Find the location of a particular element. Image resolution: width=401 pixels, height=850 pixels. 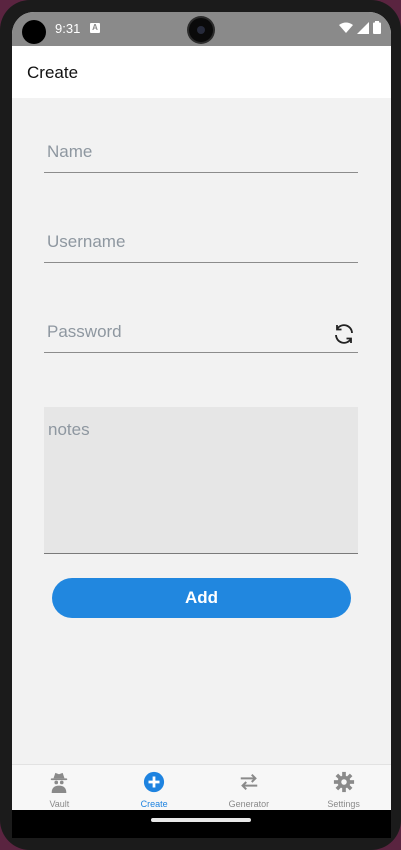

status-dot is located at coordinates (34, 32).